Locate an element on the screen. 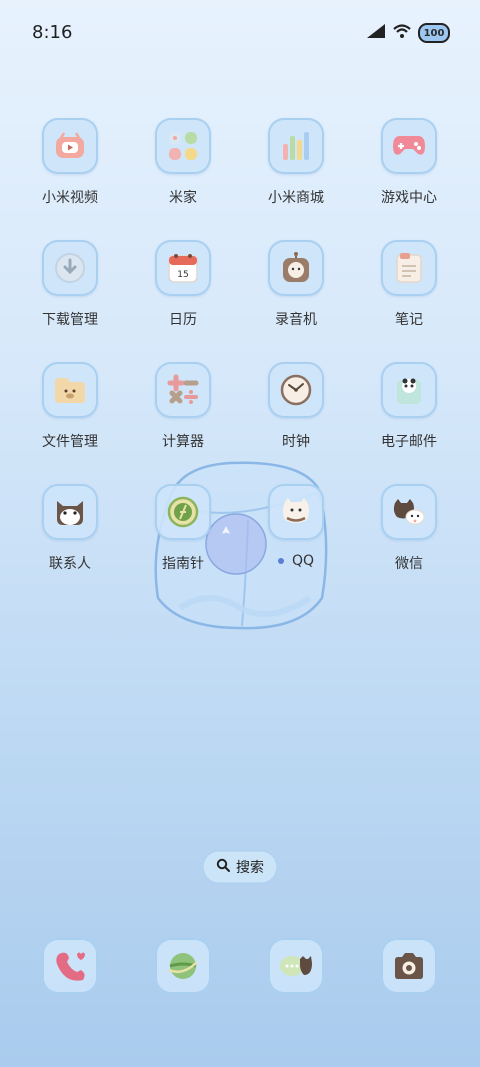 This screenshot has width=480, height=1067. app-mijia: 米家 is located at coordinates (183, 162).